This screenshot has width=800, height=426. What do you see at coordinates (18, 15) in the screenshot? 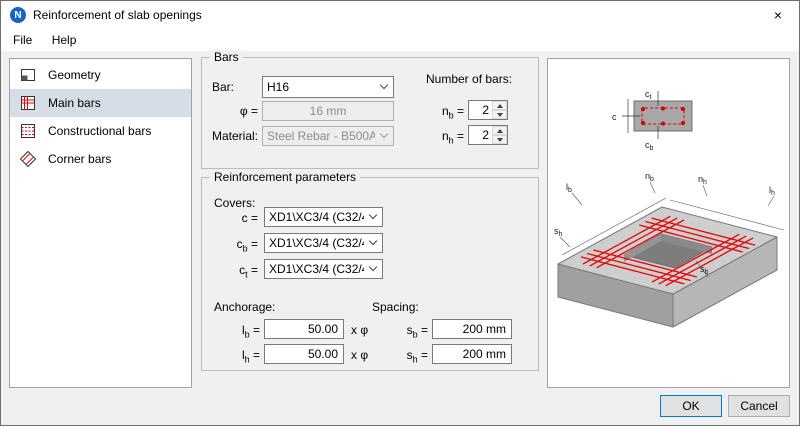
I see `app-logo-icon: N` at bounding box center [18, 15].